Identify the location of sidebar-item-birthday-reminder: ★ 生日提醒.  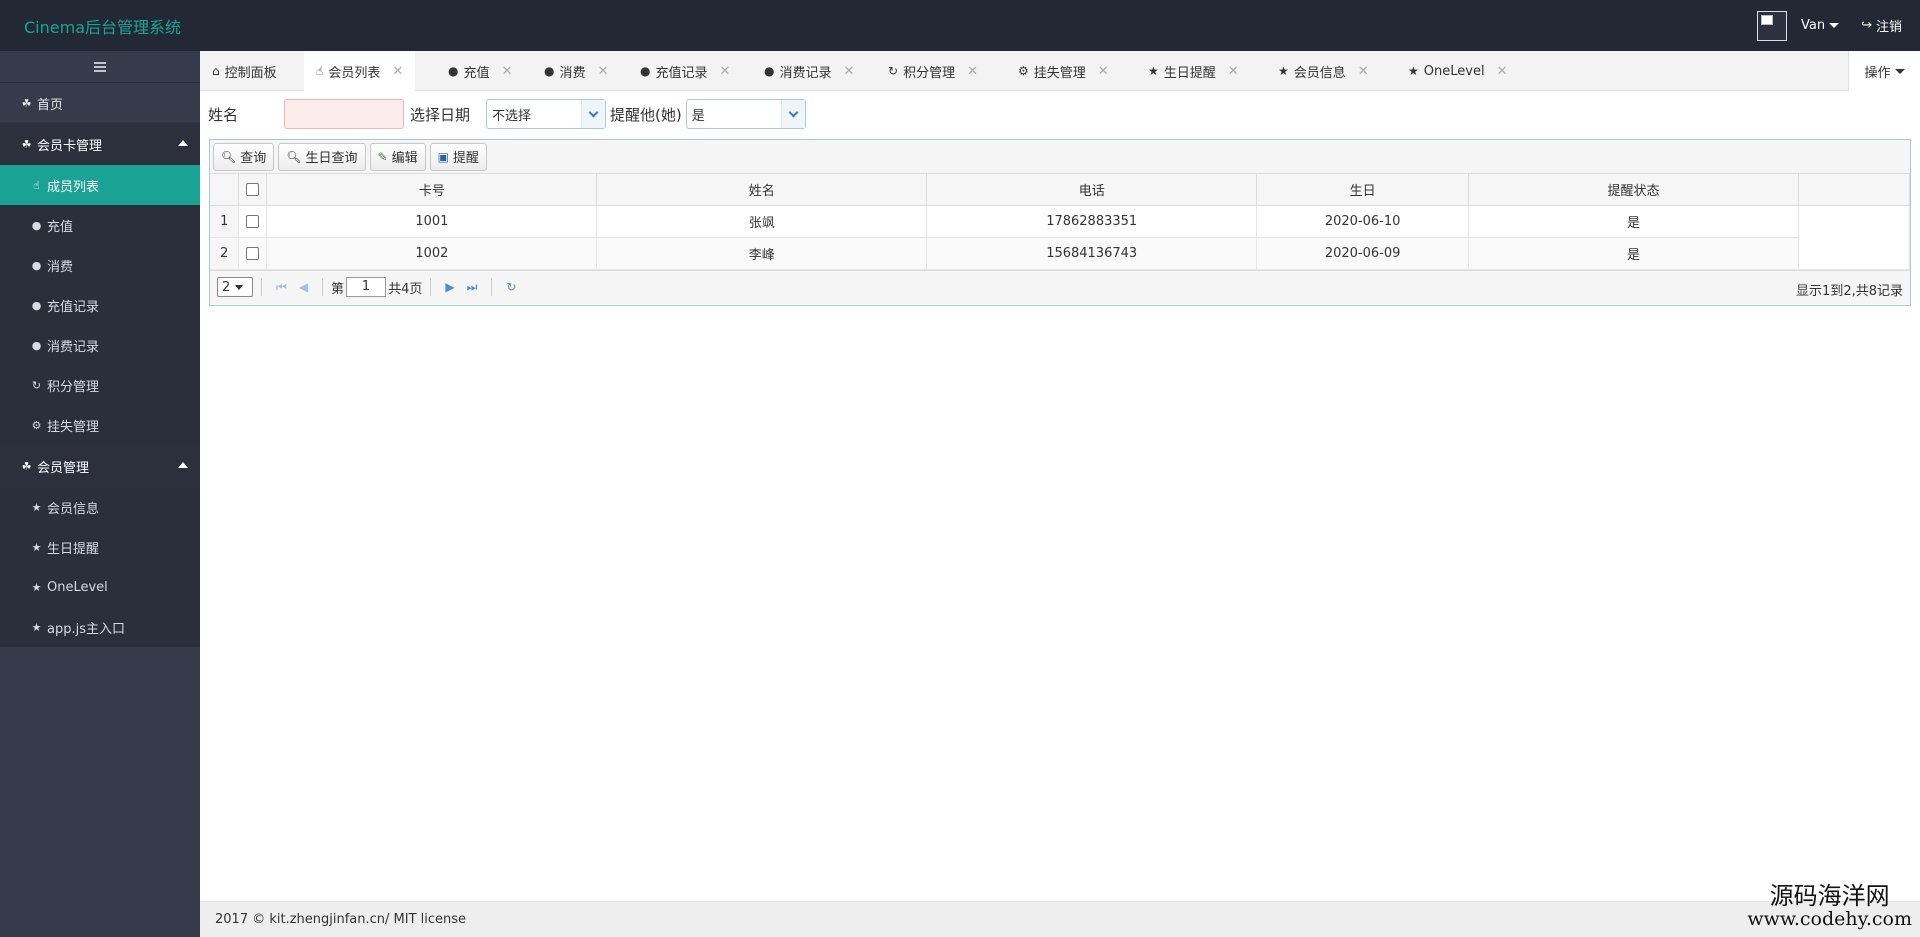
(100, 547).